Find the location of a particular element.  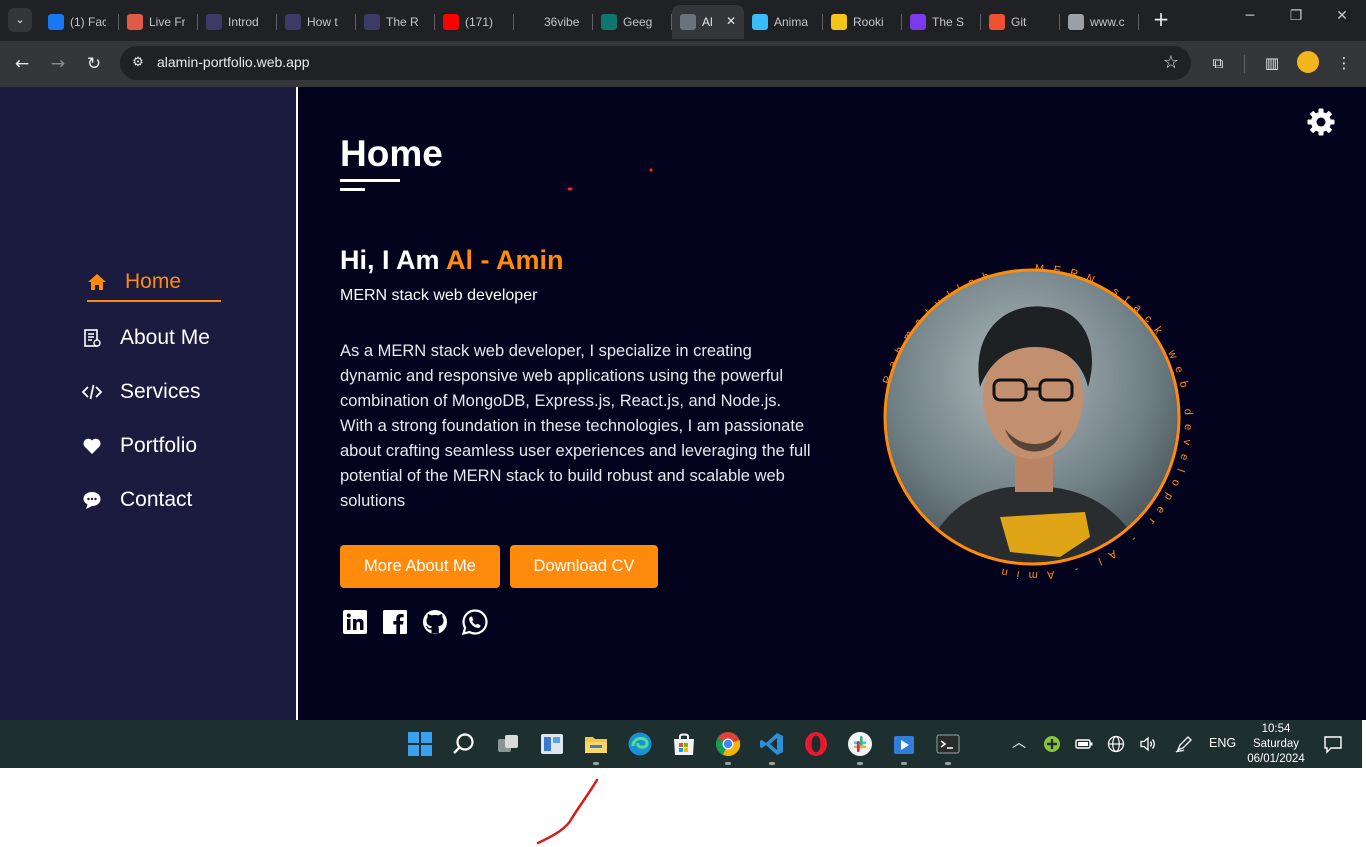

store-icon is located at coordinates (684, 744).